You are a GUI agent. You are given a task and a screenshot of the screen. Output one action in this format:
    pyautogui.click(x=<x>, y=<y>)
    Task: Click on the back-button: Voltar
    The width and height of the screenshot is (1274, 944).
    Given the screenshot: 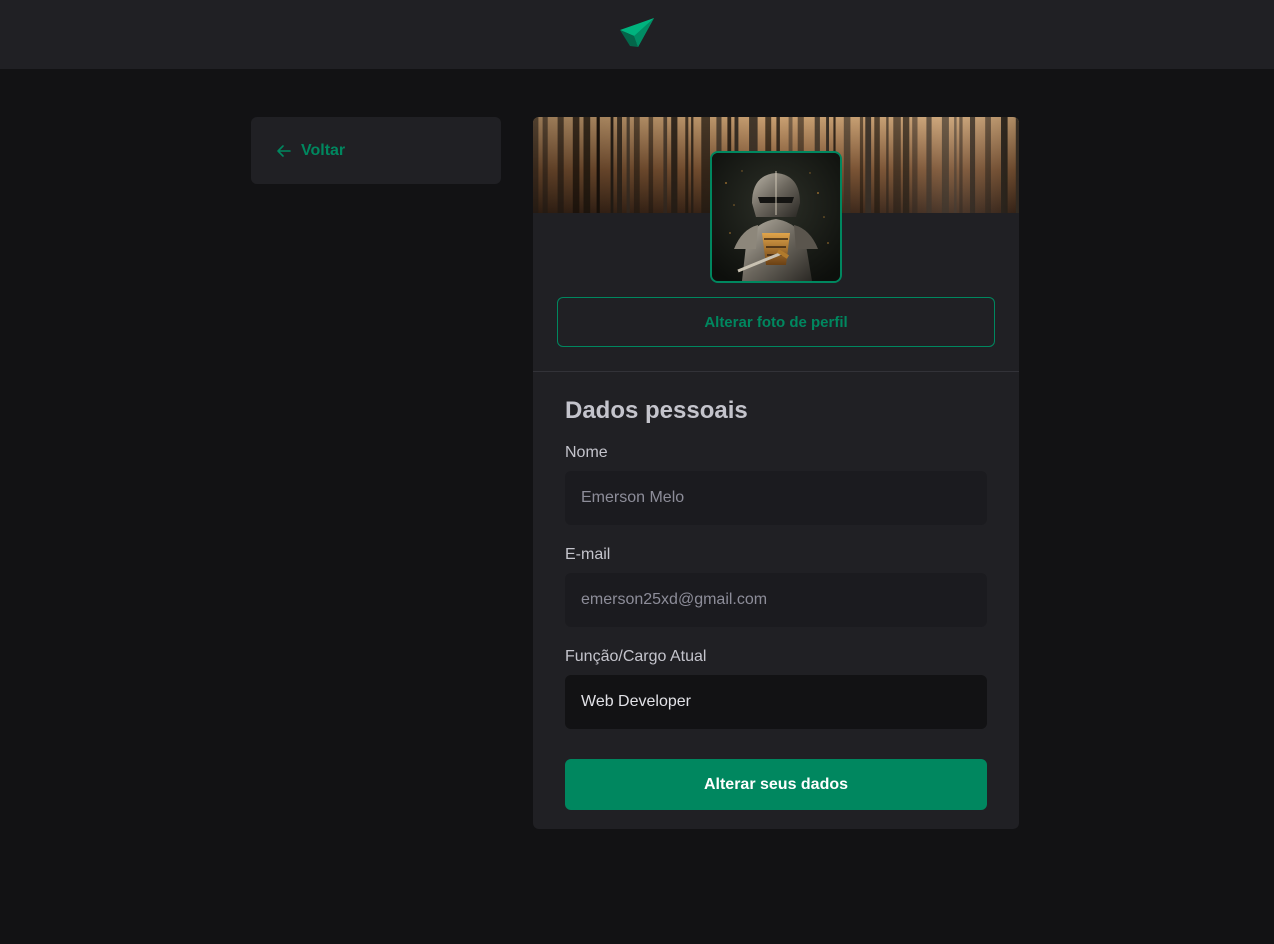 What is the action you would take?
    pyautogui.click(x=376, y=150)
    